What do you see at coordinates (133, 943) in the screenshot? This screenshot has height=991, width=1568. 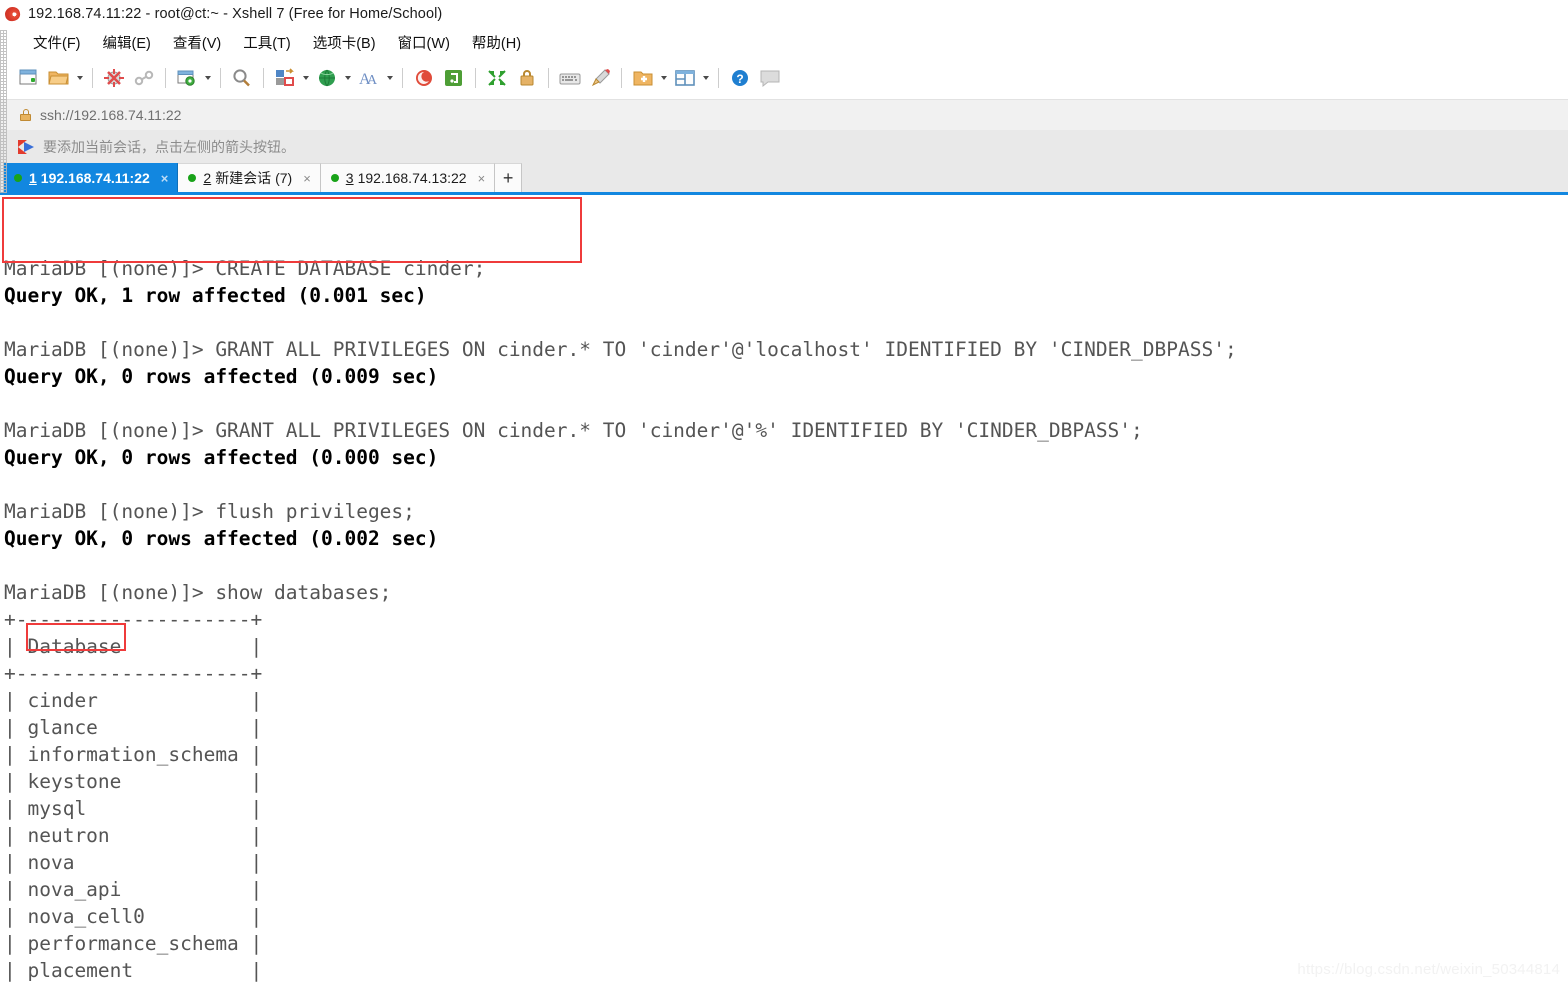 I see `terminal-line: | performance_schema |` at bounding box center [133, 943].